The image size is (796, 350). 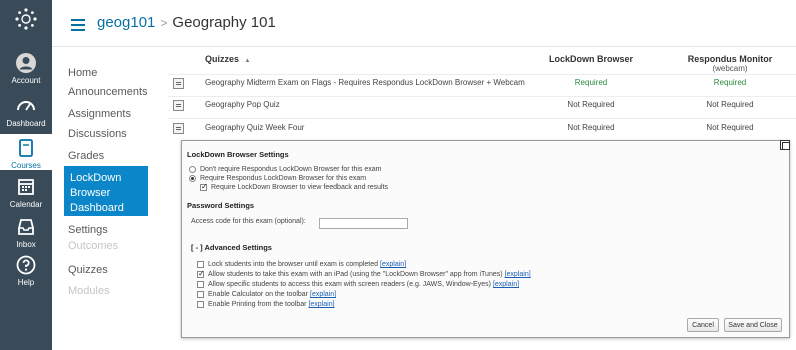 What do you see at coordinates (110, 92) in the screenshot?
I see `course-nav-announcements: Announcements` at bounding box center [110, 92].